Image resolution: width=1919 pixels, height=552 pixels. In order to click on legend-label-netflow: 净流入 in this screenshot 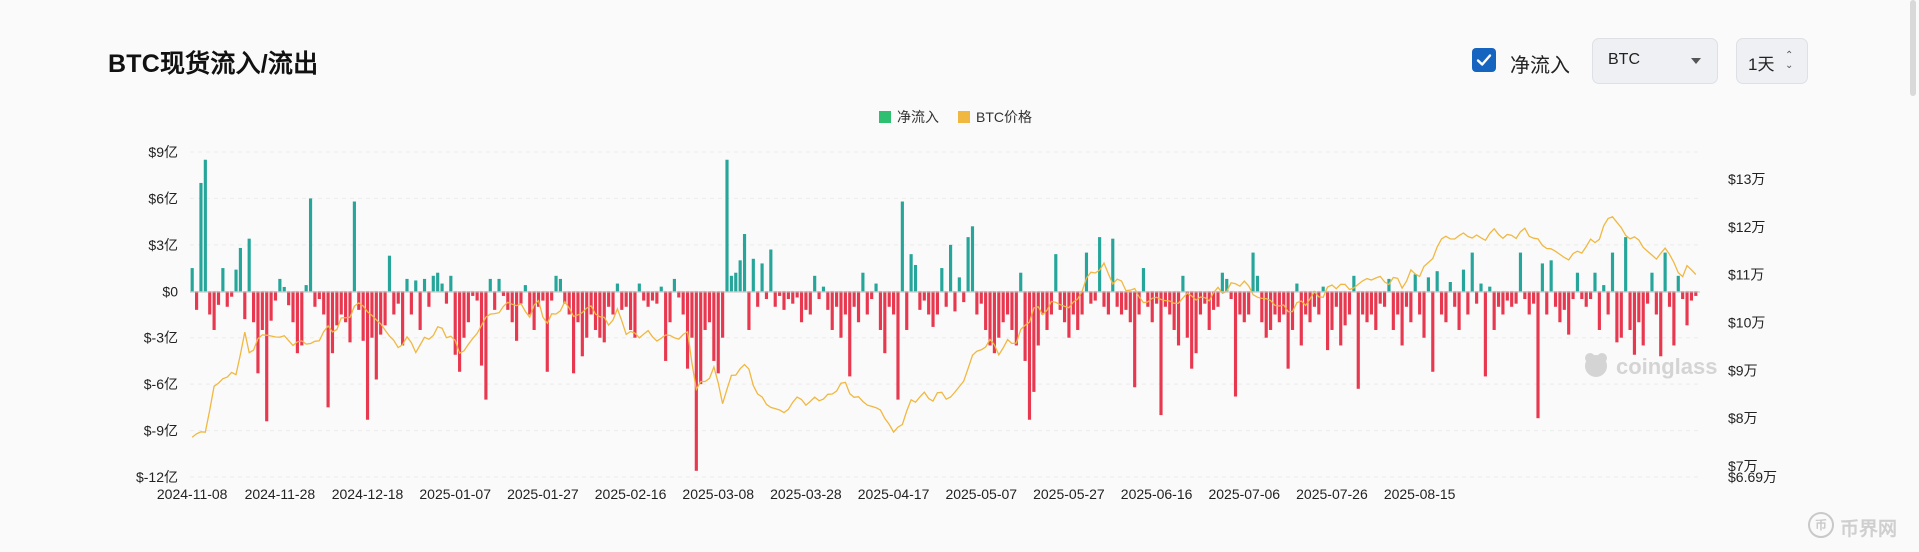, I will do `click(918, 117)`.